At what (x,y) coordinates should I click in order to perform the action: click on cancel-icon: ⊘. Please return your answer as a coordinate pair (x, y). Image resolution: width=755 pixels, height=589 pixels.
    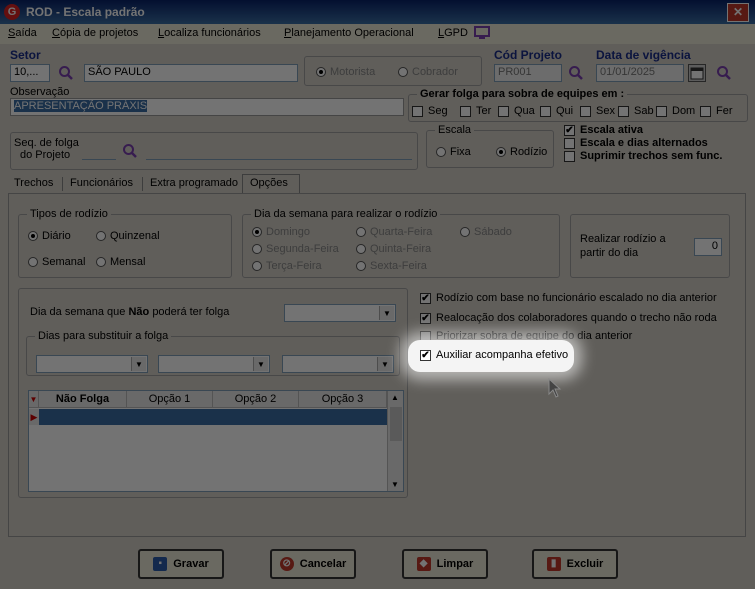
    Looking at the image, I should click on (286, 564).